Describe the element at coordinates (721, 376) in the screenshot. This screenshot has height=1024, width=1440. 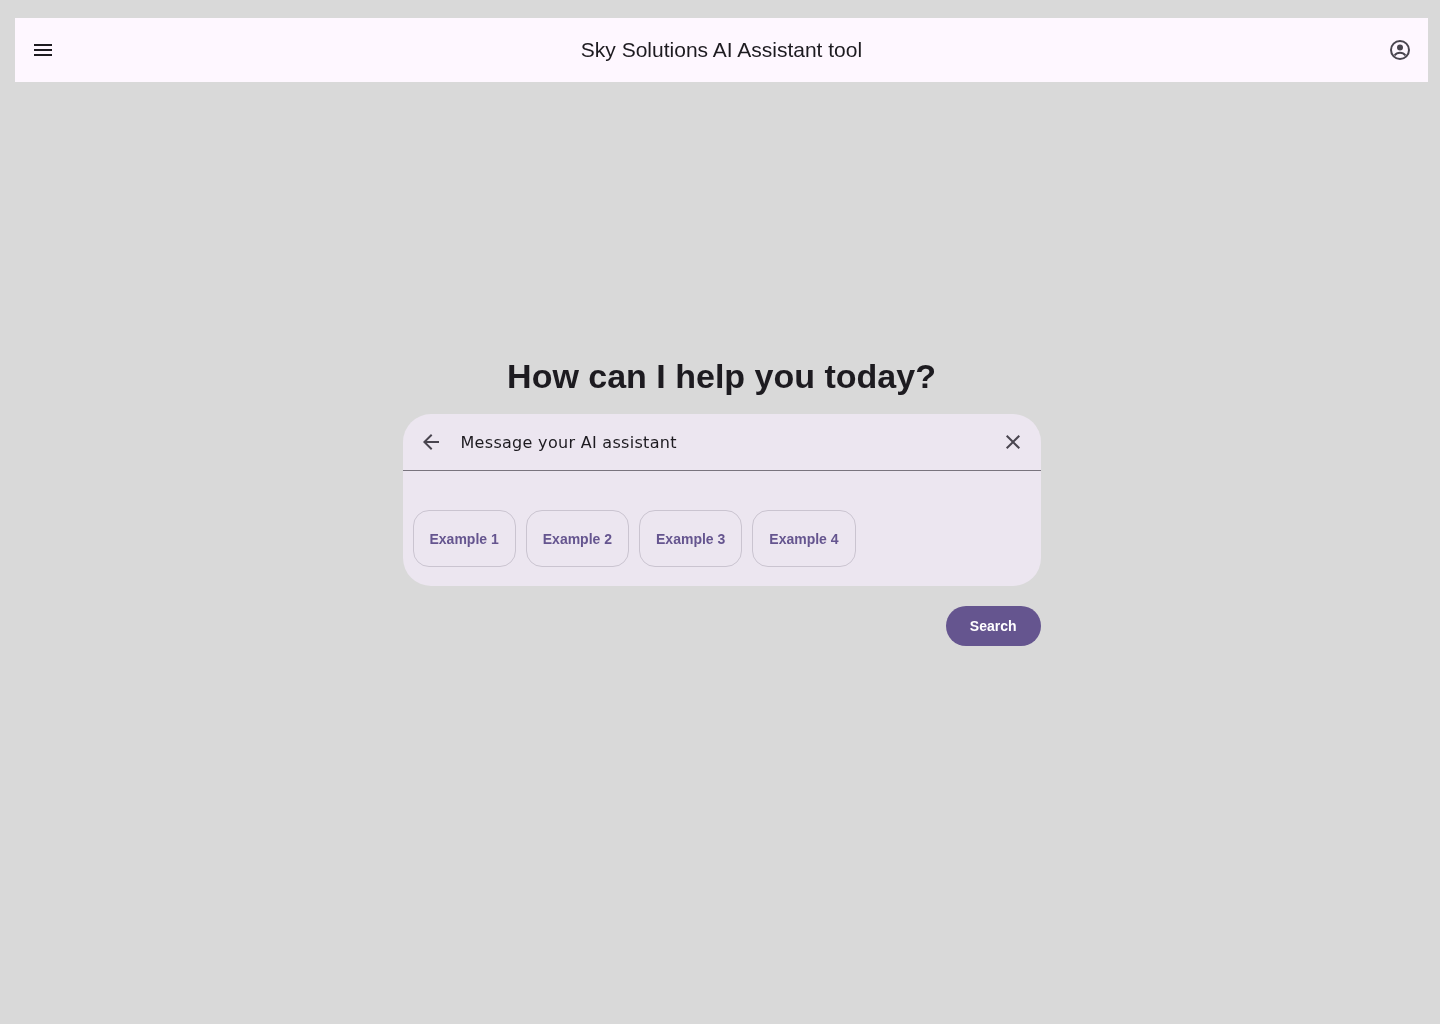
I see `page-heading: How can I help you today?` at that location.